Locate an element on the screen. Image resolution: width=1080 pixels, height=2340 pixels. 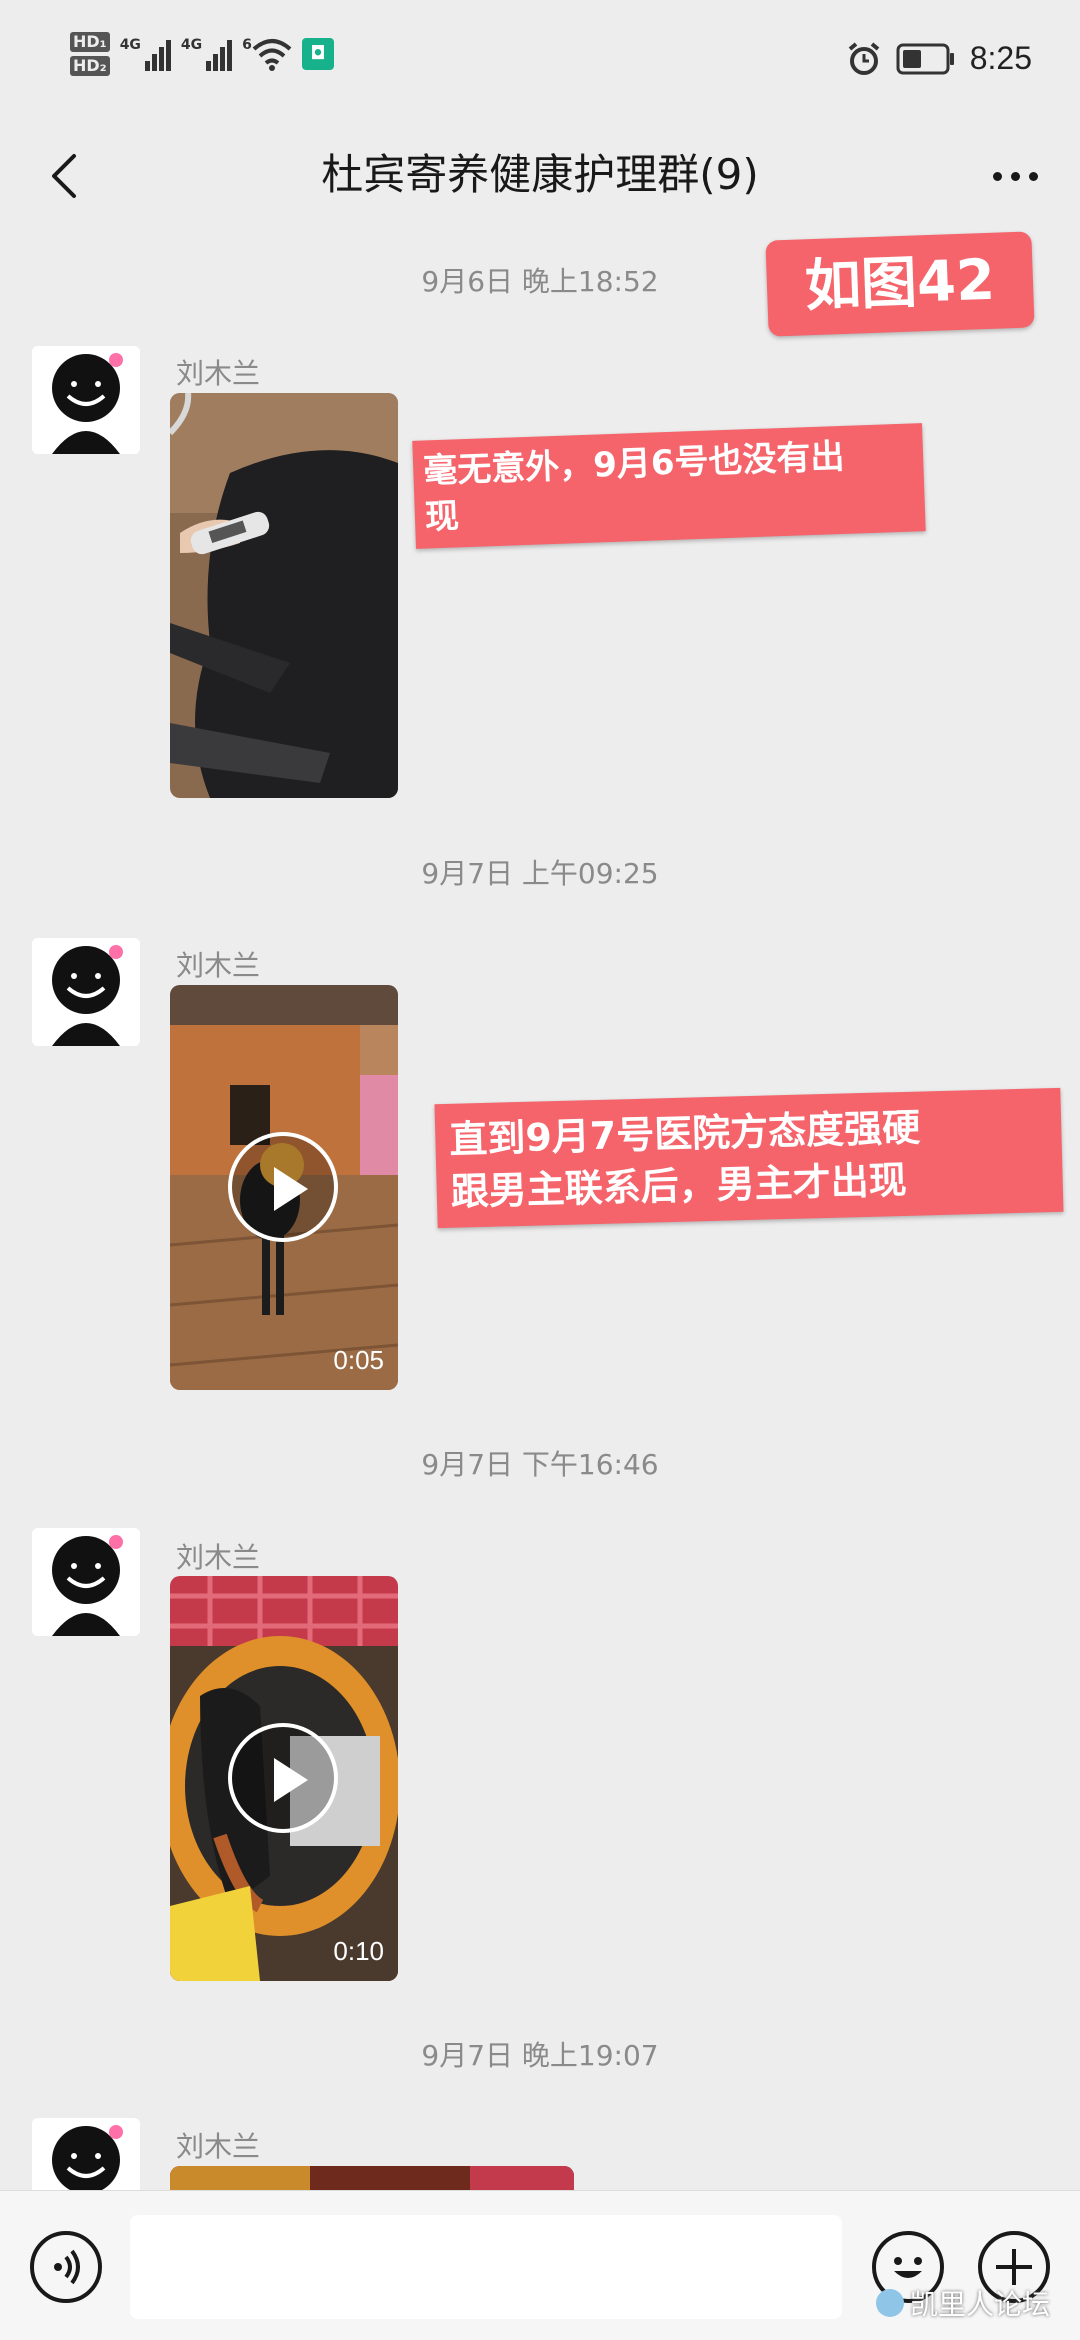
annotation-note: 毫无意外，9月6号也没有出 现 is located at coordinates (669, 486).